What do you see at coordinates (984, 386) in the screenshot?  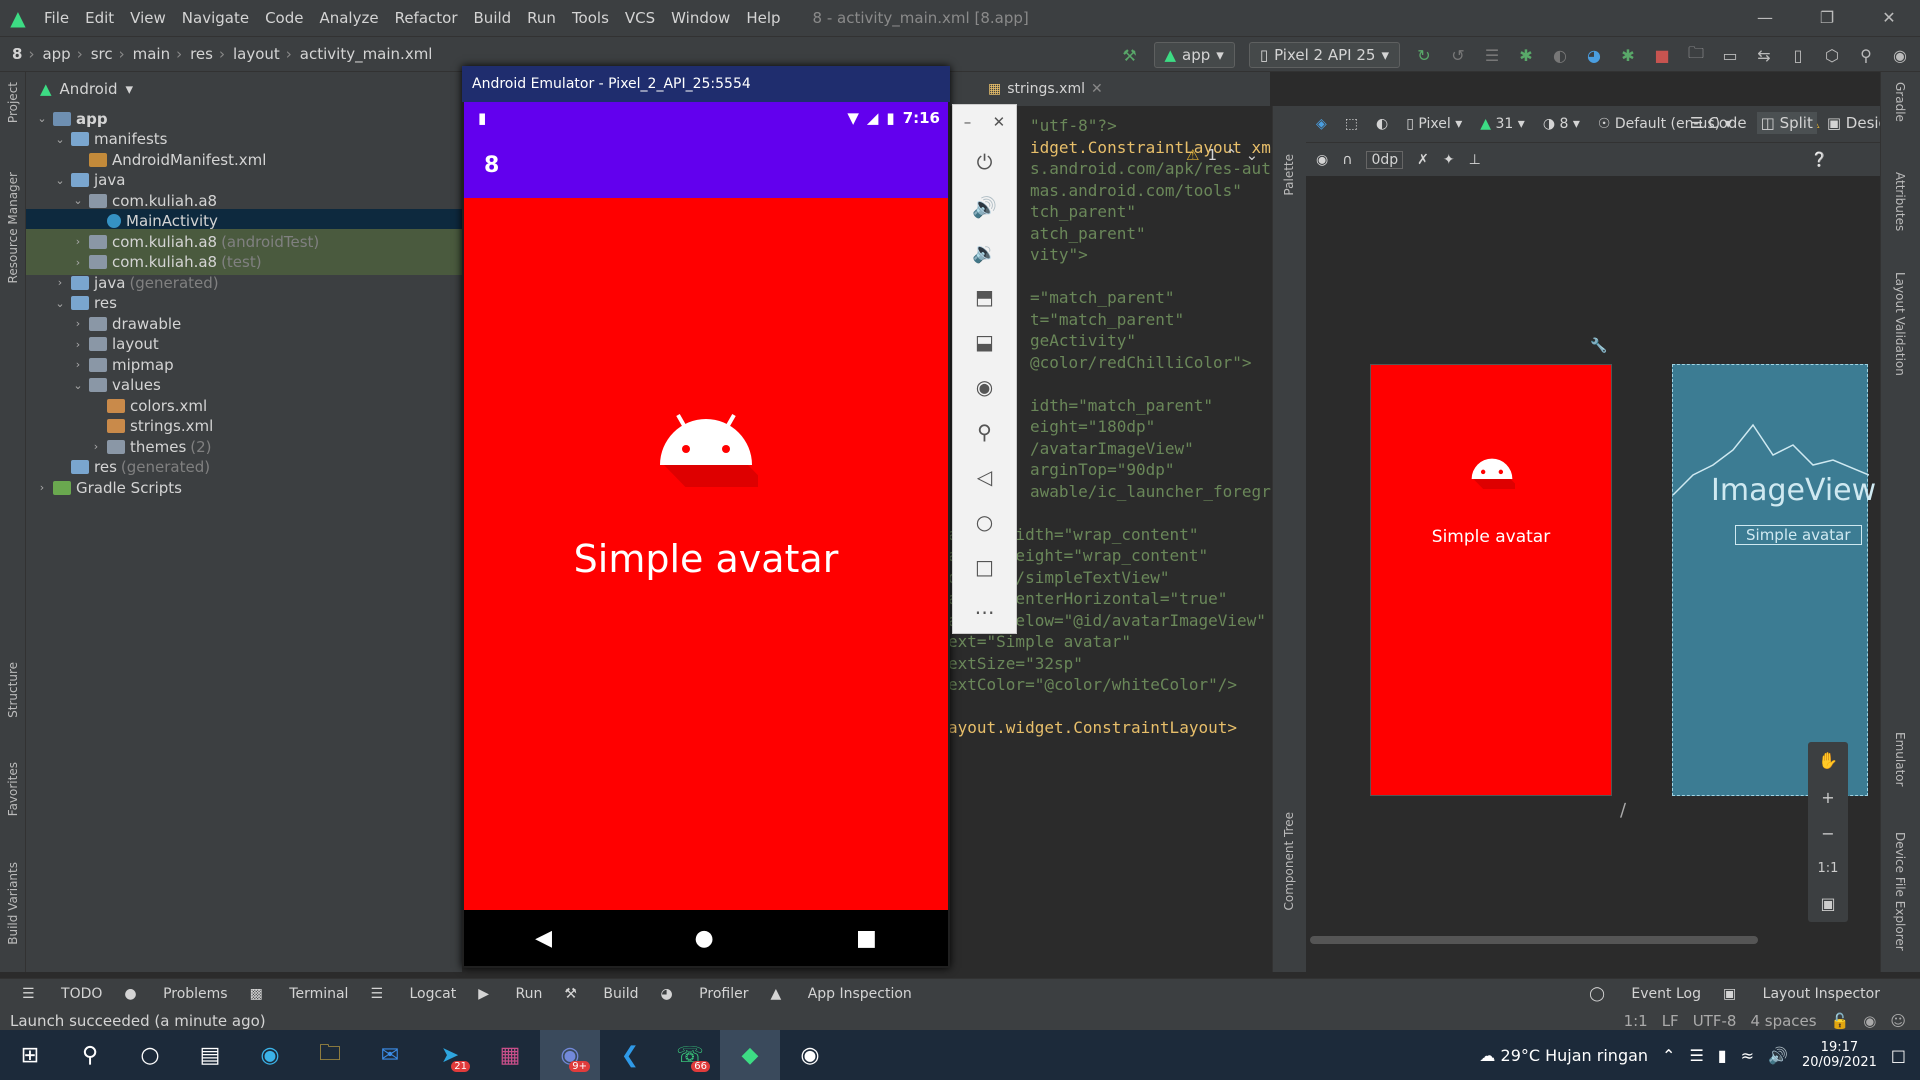 I see `camera-icon: ◉` at bounding box center [984, 386].